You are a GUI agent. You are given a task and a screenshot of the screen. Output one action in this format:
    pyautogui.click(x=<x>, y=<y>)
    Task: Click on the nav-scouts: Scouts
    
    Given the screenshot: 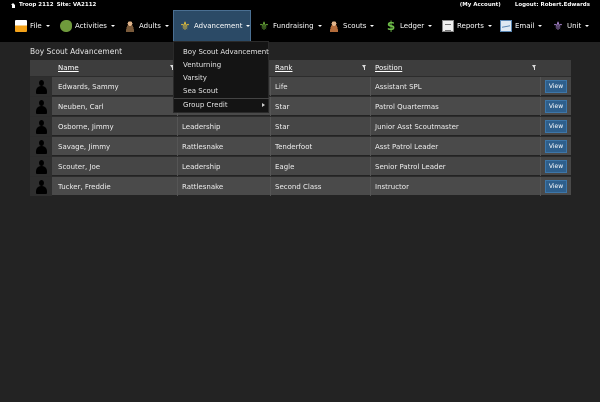 What is the action you would take?
    pyautogui.click(x=351, y=26)
    